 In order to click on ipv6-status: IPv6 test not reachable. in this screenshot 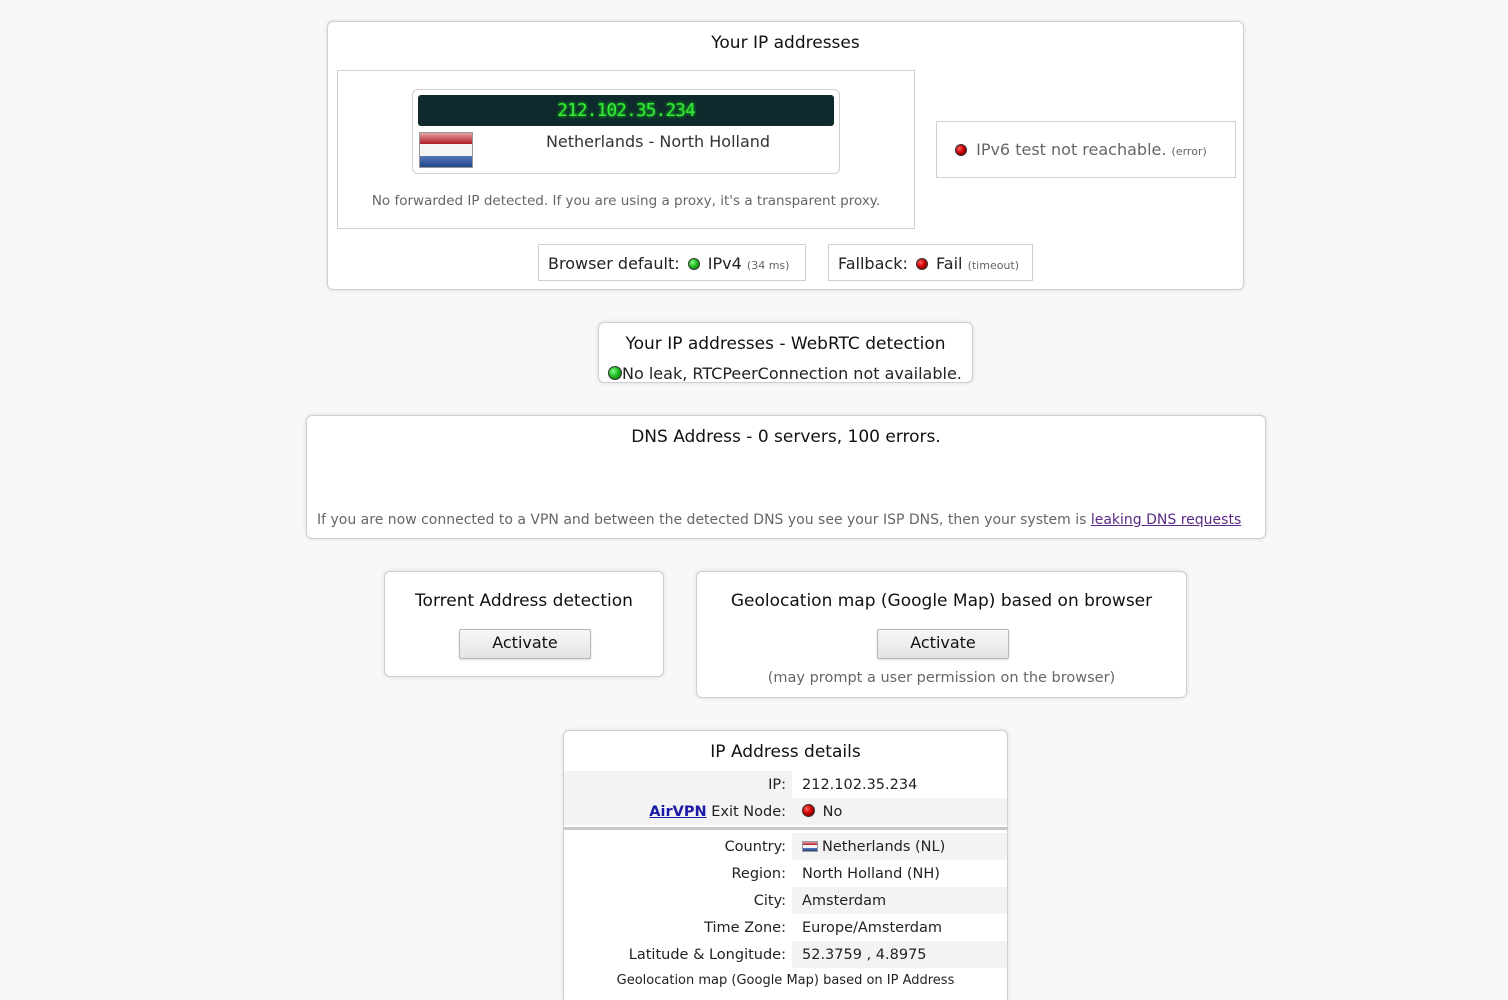, I will do `click(1071, 149)`.